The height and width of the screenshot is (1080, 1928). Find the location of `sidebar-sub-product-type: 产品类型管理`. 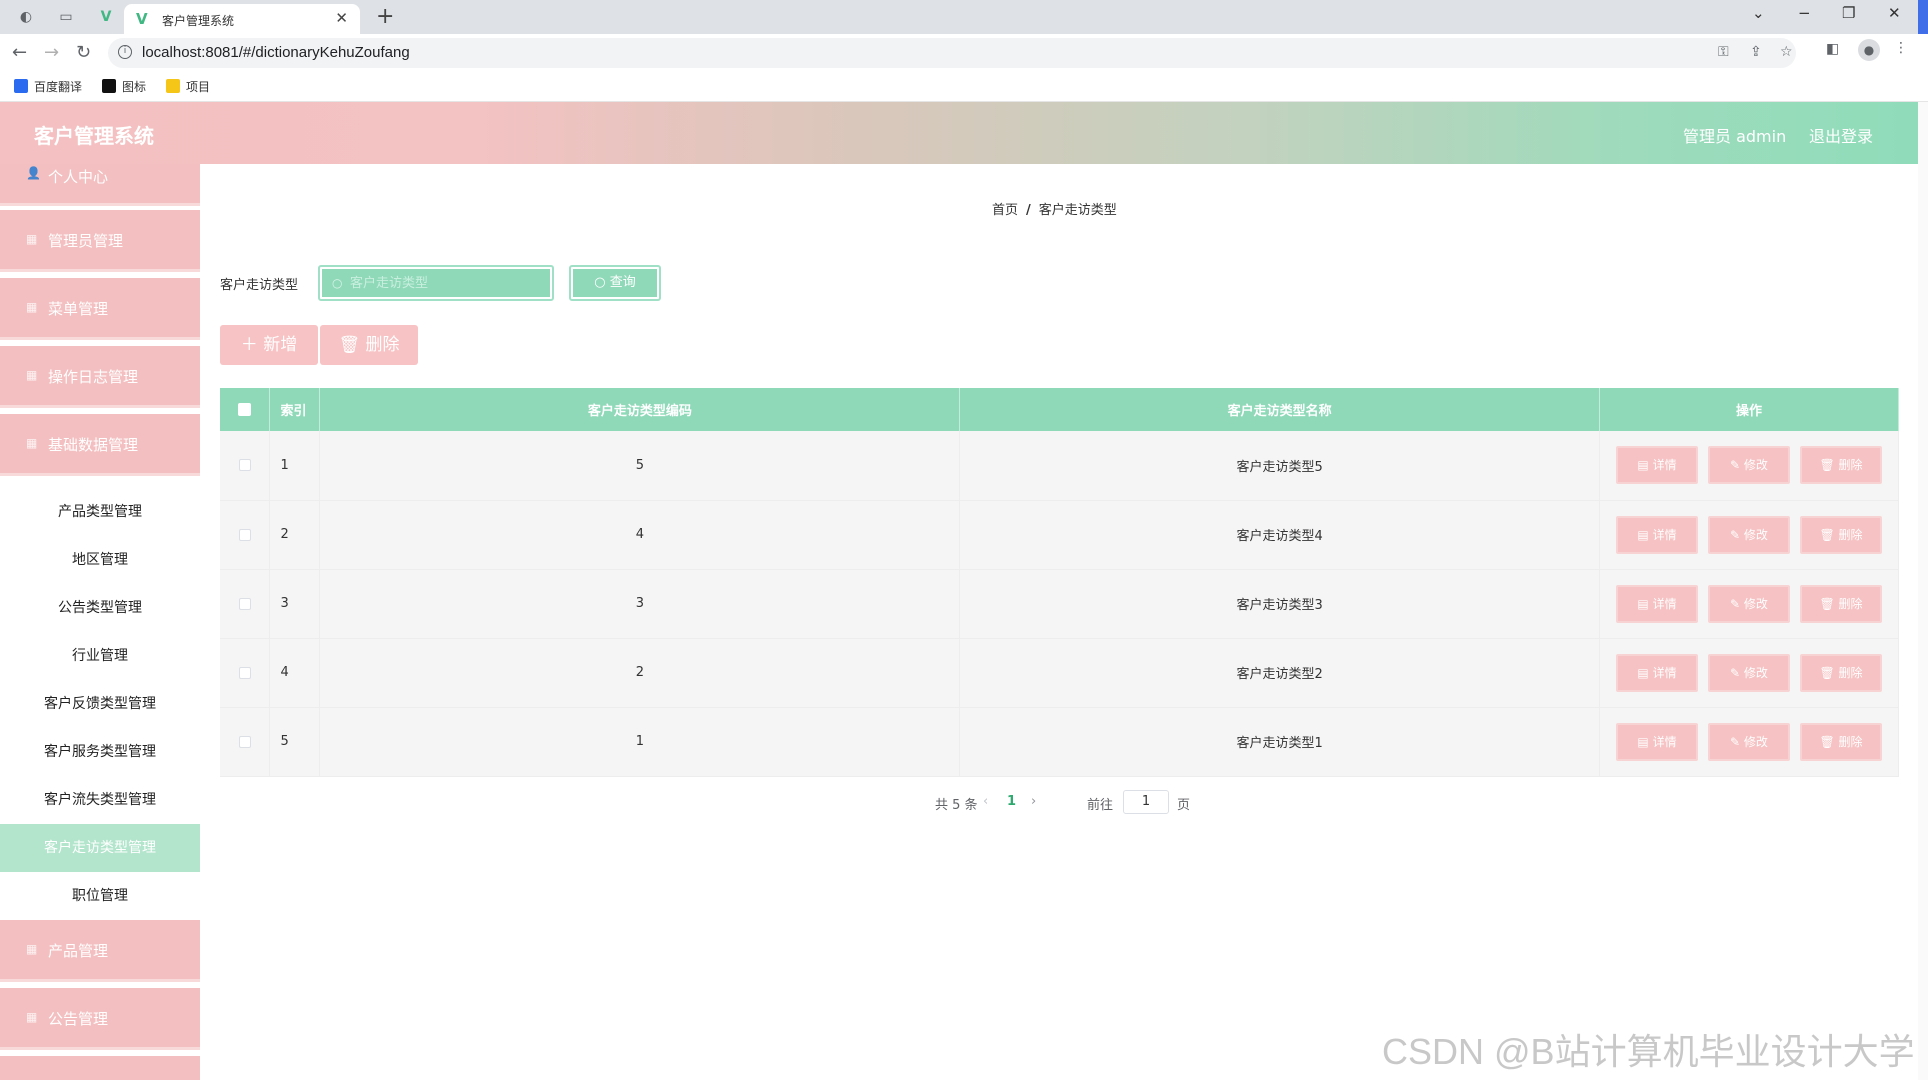

sidebar-sub-product-type: 产品类型管理 is located at coordinates (100, 512).